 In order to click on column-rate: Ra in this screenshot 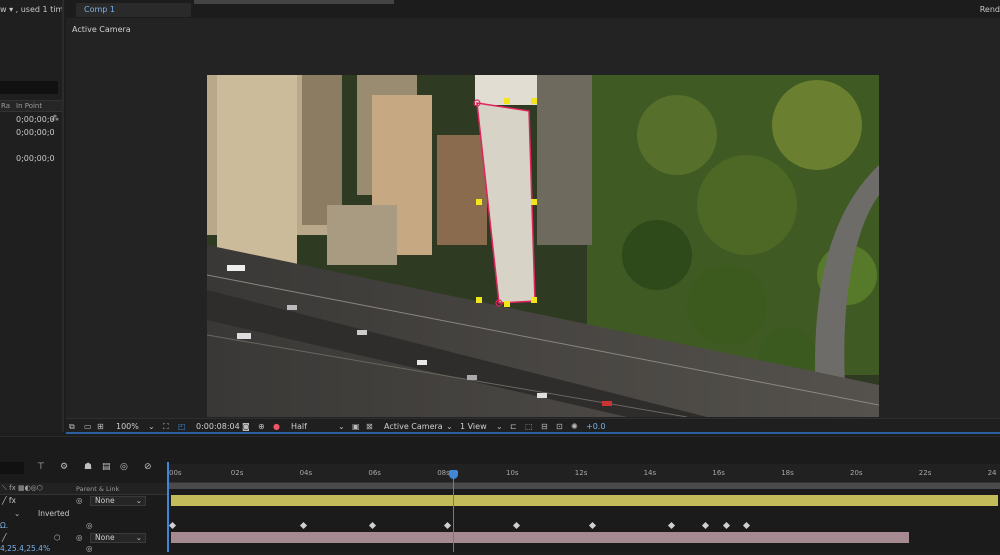, I will do `click(5, 106)`.